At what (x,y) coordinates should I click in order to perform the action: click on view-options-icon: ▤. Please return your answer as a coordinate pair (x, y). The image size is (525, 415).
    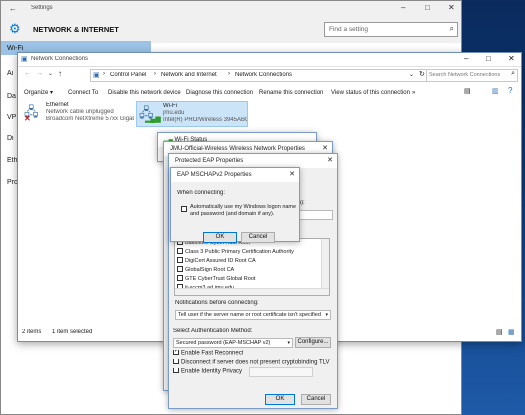
    Looking at the image, I should click on (467, 91).